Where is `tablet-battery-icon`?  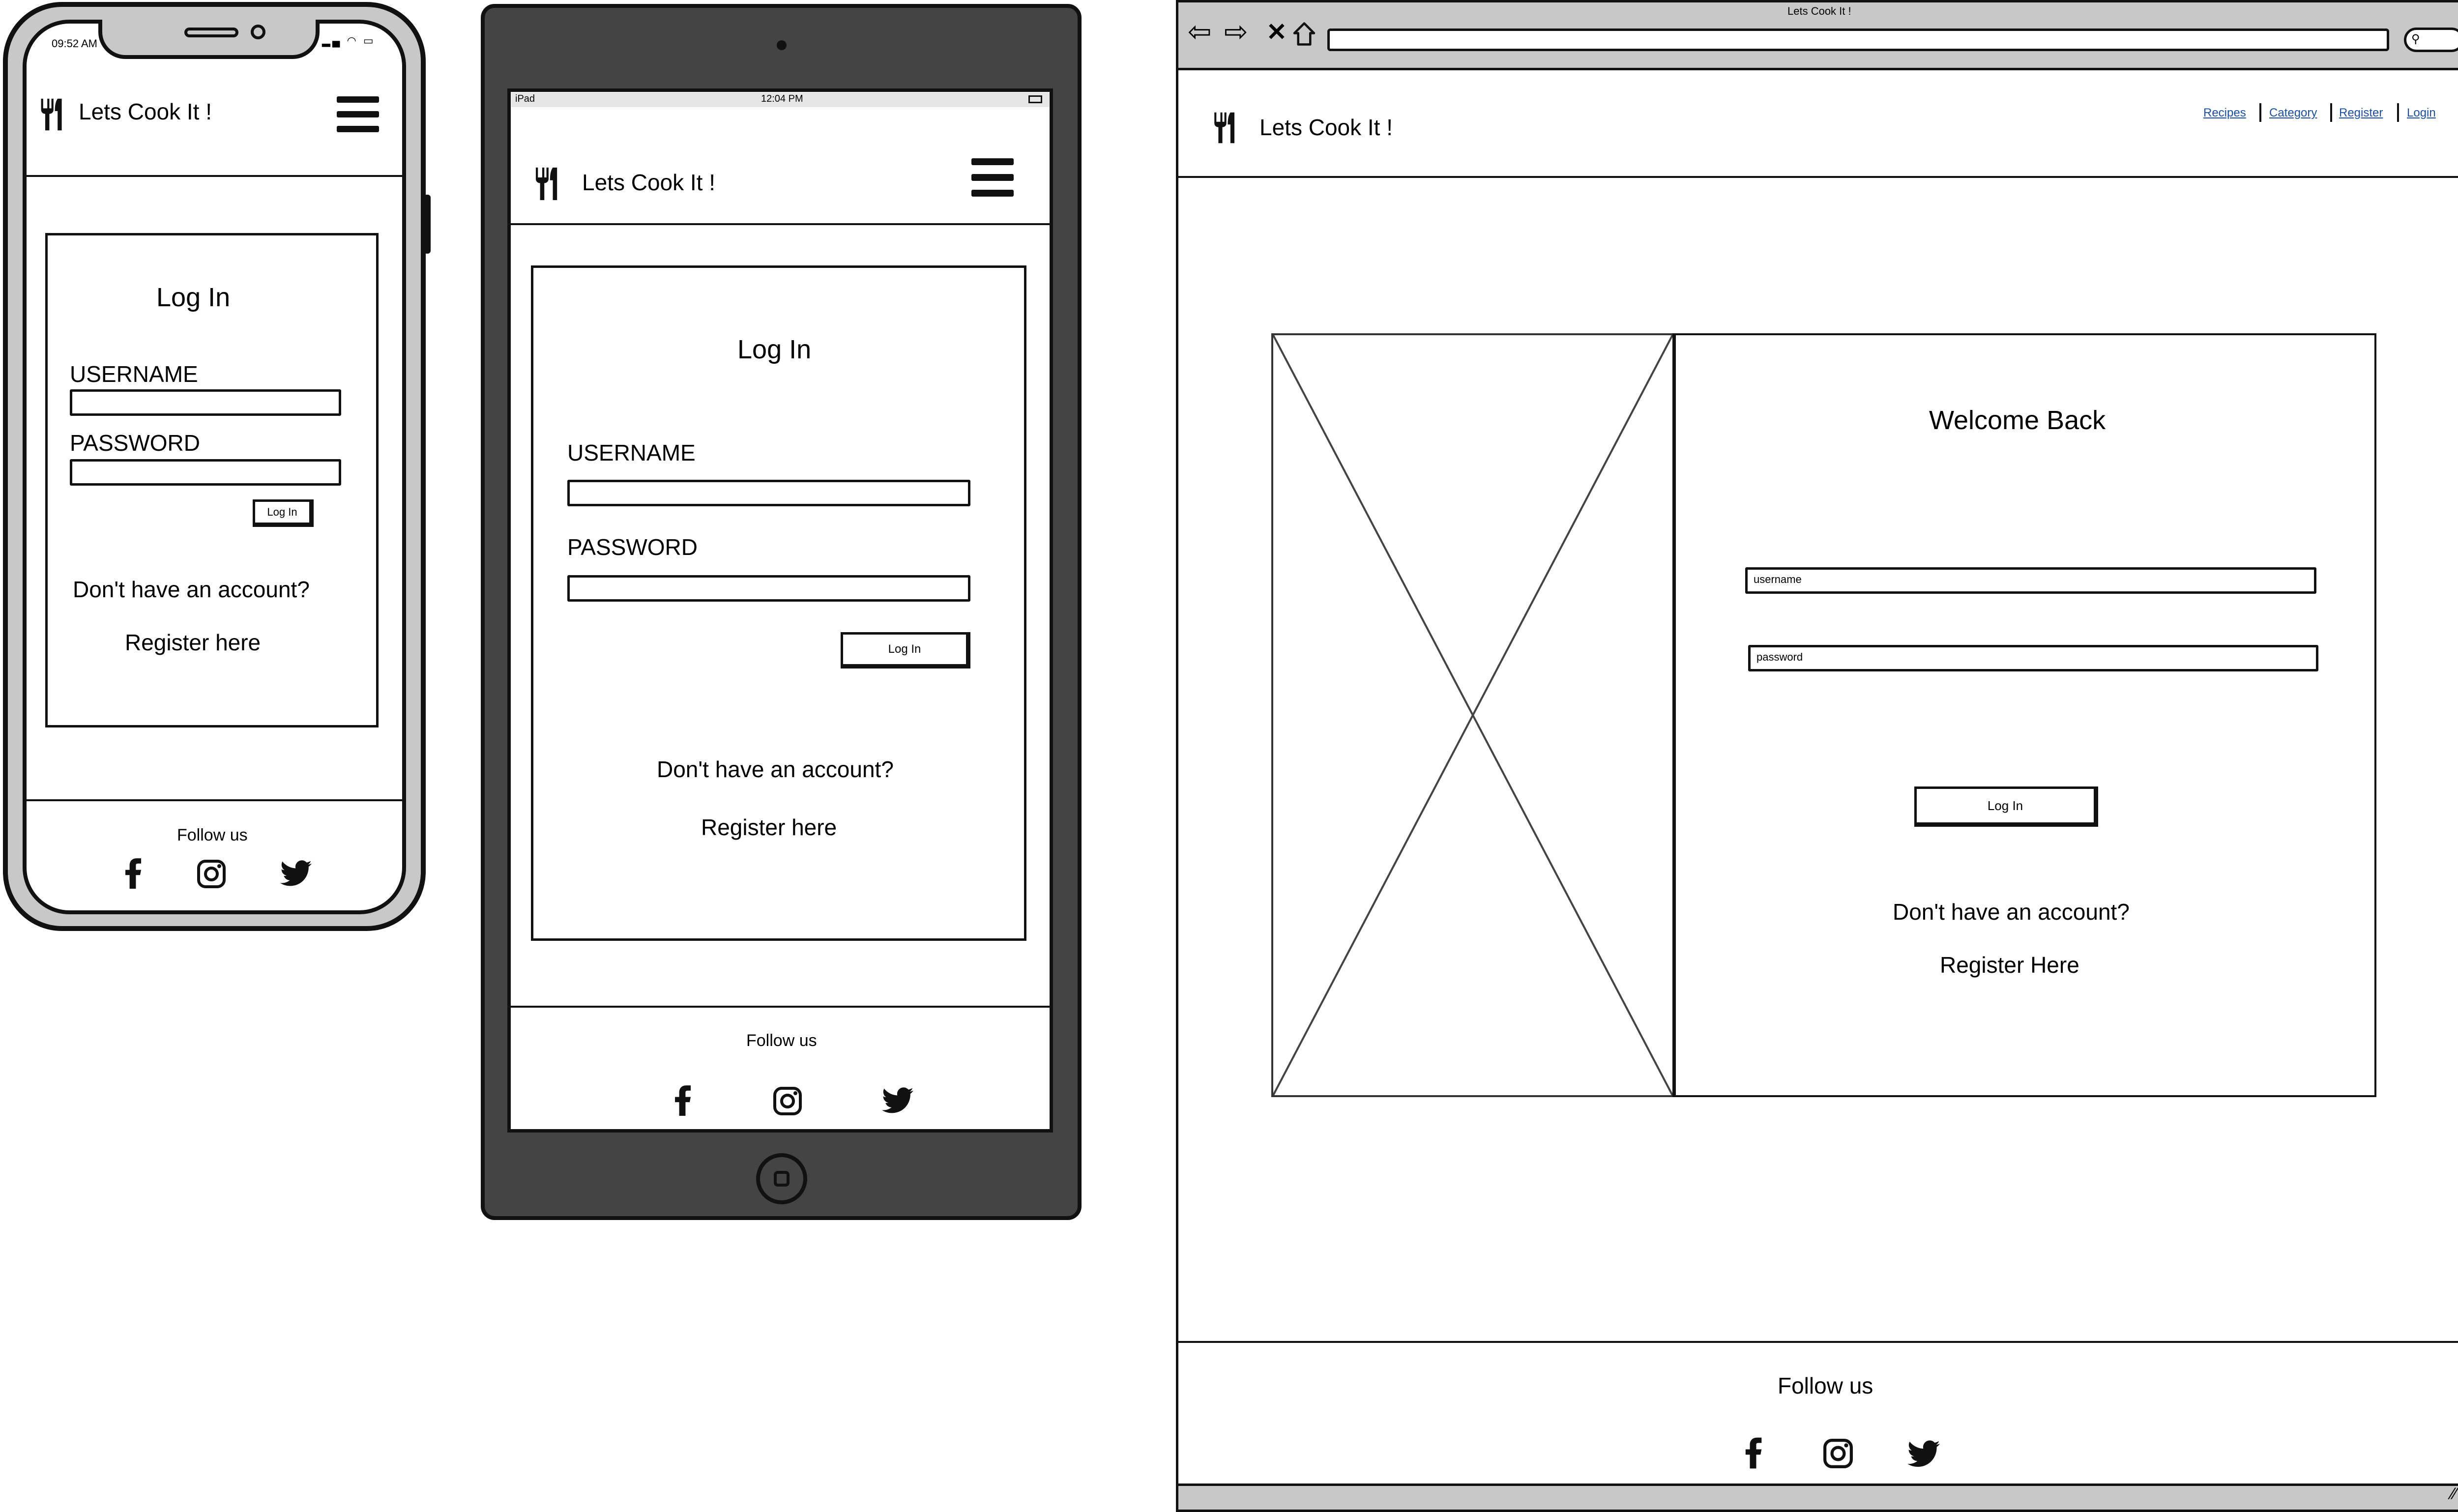
tablet-battery-icon is located at coordinates (1035, 99).